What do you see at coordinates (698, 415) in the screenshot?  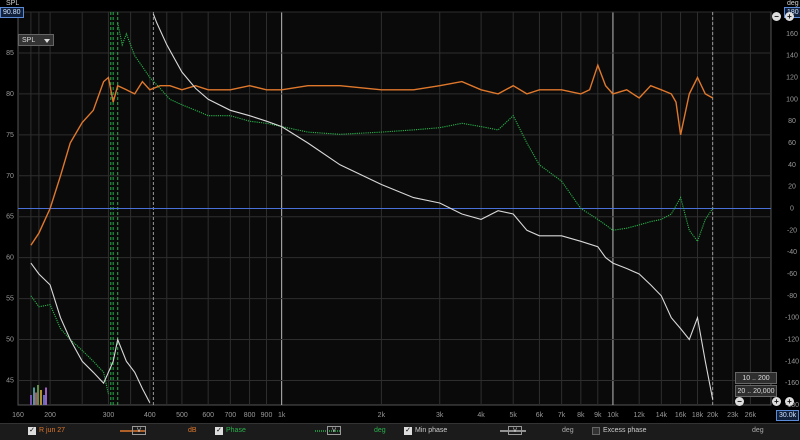 I see `x-tick-label: 18k` at bounding box center [698, 415].